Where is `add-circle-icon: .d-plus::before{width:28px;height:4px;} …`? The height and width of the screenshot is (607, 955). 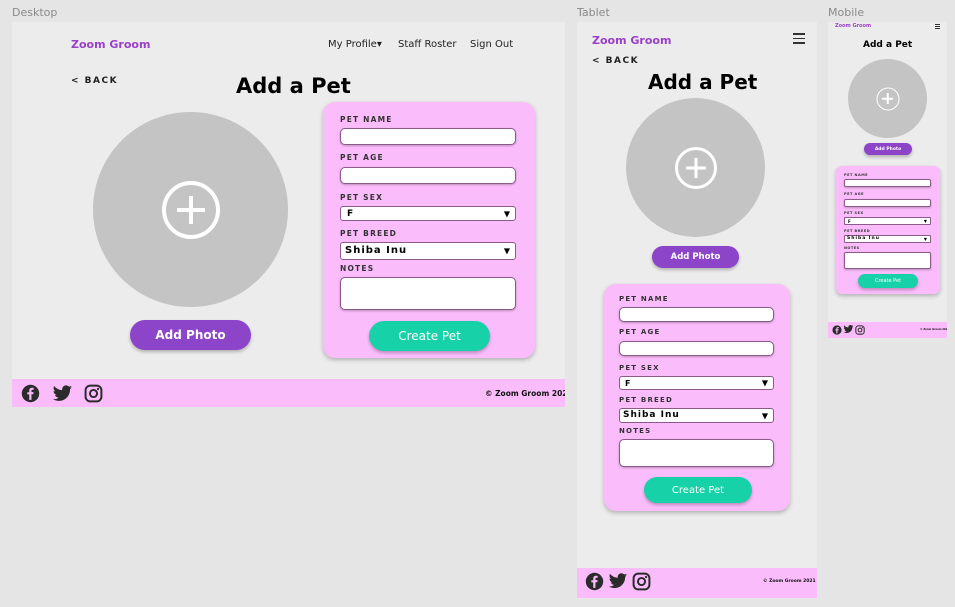
add-circle-icon: .d-plus::before{width:28px;height:4px;} … is located at coordinates (190, 209).